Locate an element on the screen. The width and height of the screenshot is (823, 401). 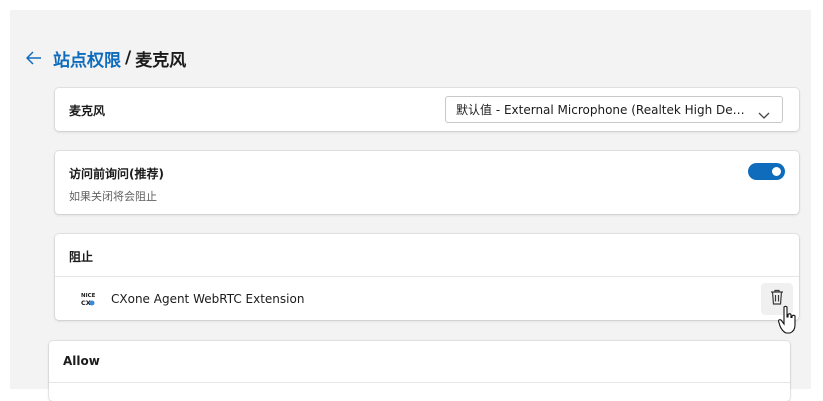
device-label: 麦克风 is located at coordinates (87, 111).